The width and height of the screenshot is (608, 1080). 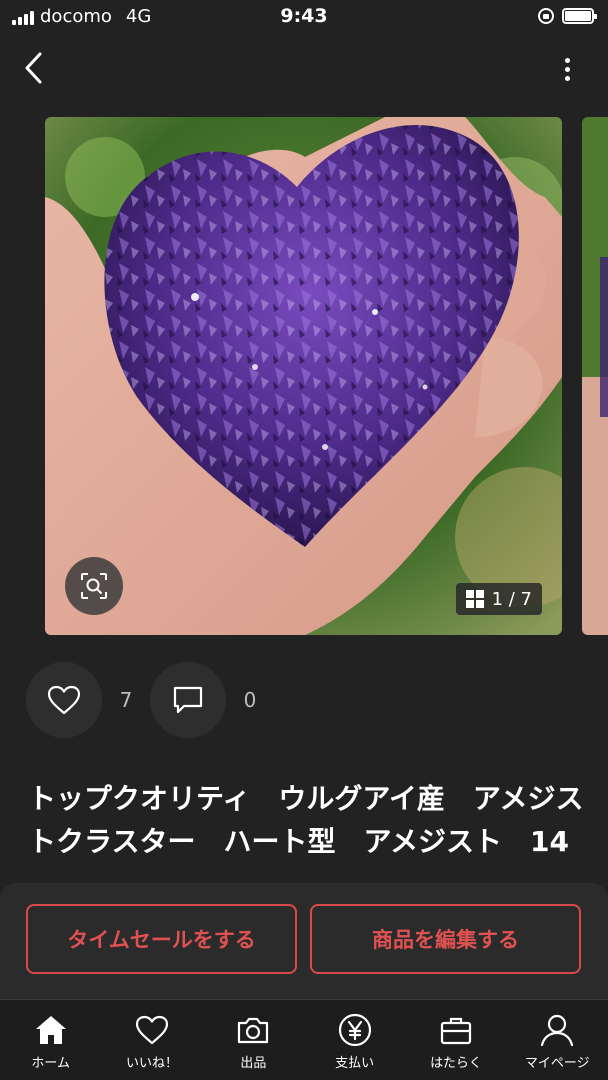 I want to click on status-bar: docomo 4G 9:43, so click(x=304, y=17).